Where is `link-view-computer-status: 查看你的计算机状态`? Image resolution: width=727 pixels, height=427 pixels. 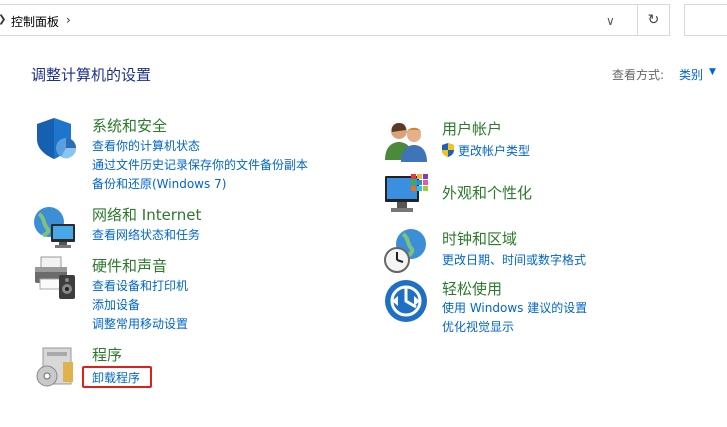 link-view-computer-status: 查看你的计算机状态 is located at coordinates (146, 145).